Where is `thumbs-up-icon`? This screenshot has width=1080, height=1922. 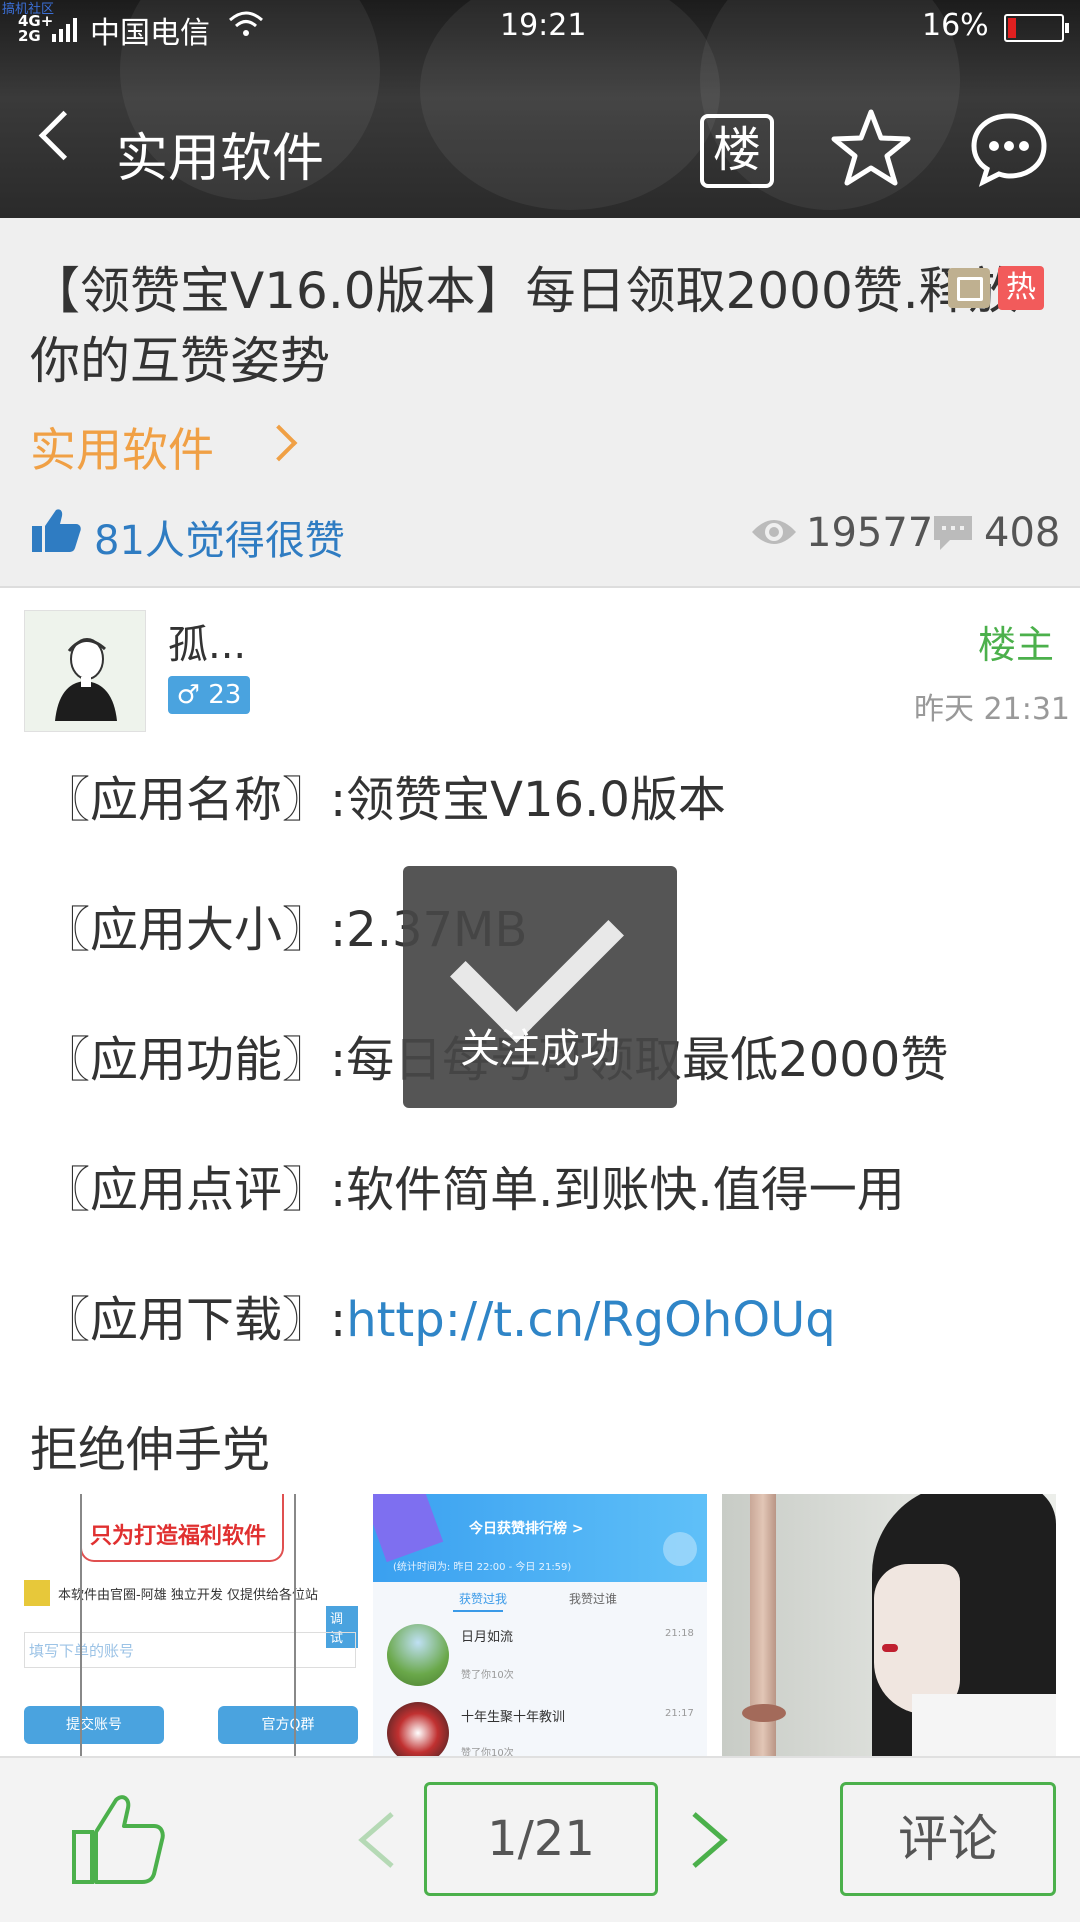
thumbs-up-icon is located at coordinates (56, 530).